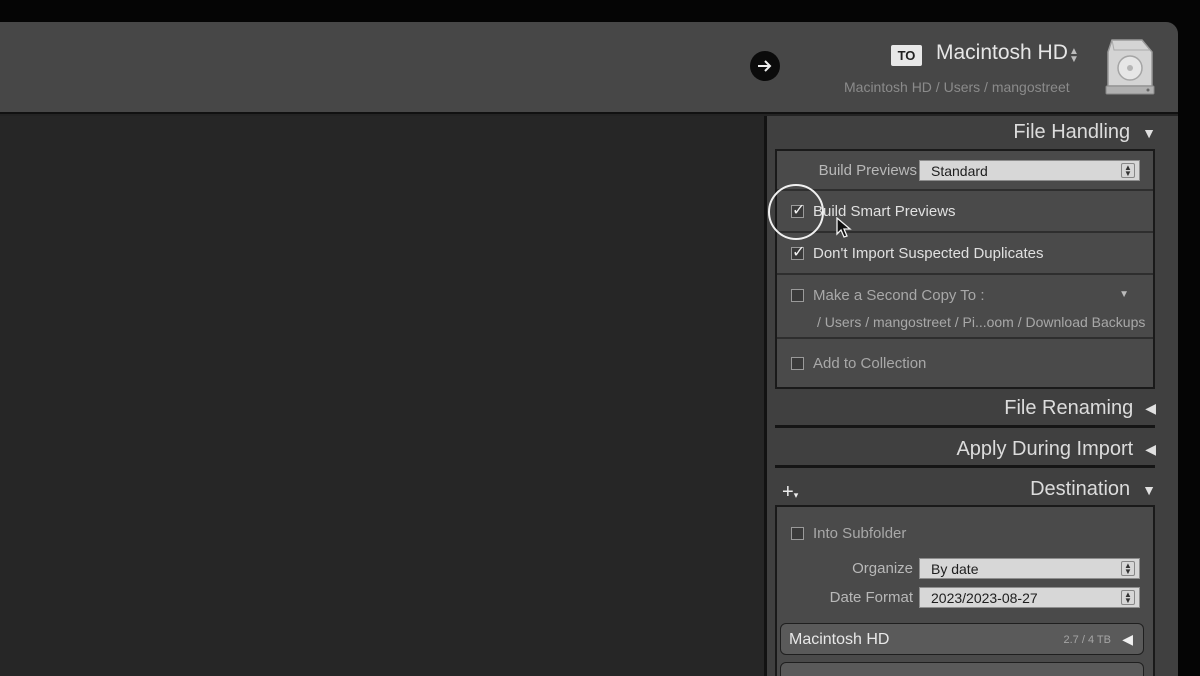 This screenshot has height=676, width=1200. I want to click on destination-header: Destination ▼, so click(1093, 489).